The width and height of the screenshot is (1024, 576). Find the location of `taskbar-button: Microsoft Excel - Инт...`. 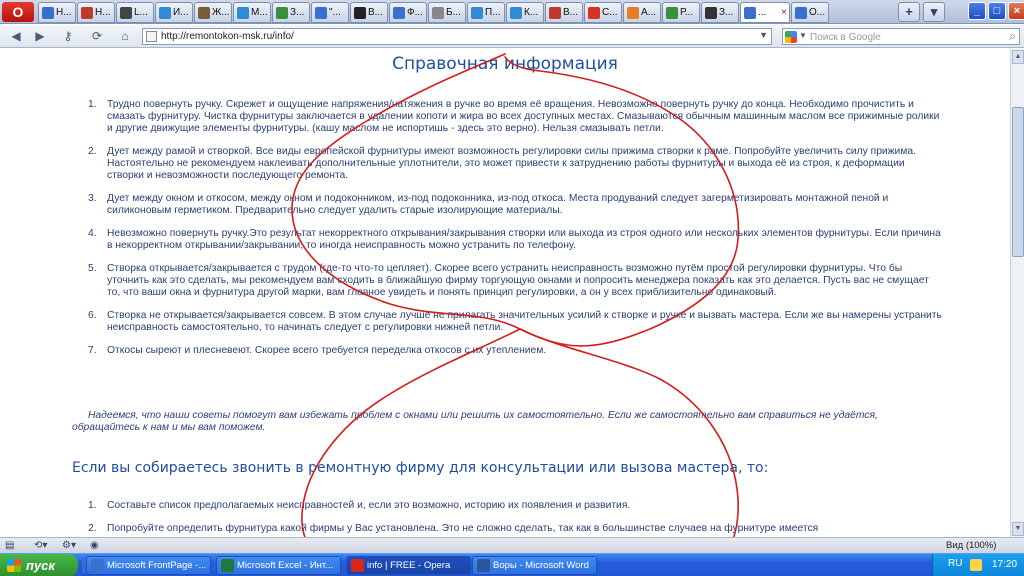

taskbar-button: Microsoft Excel - Инт... is located at coordinates (278, 565).